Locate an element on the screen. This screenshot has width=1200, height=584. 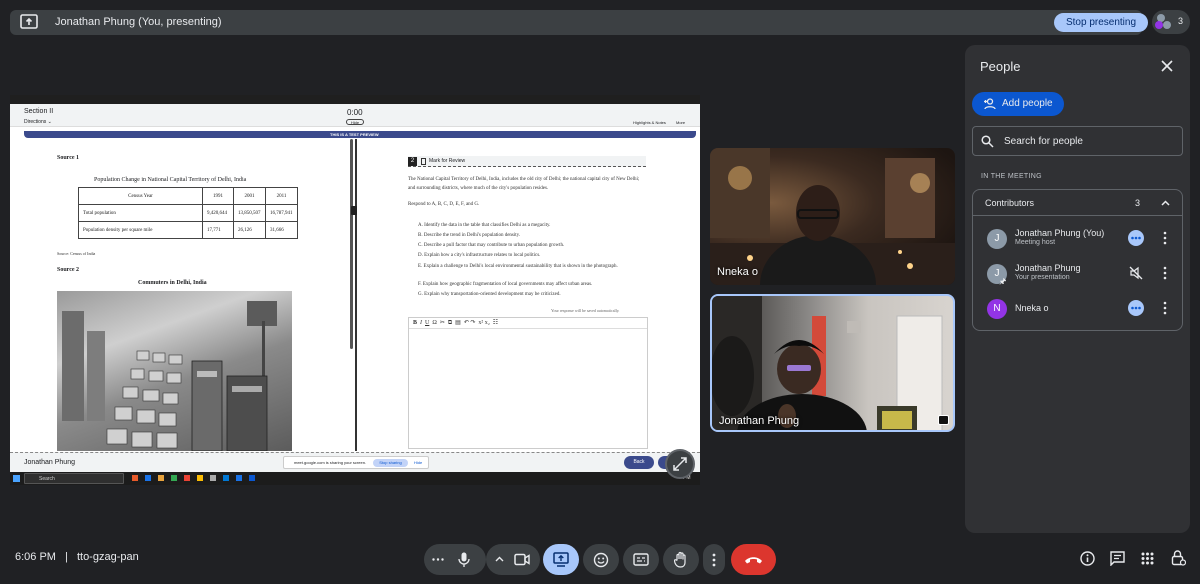
bold-icon: B is located at coordinates (415, 323).